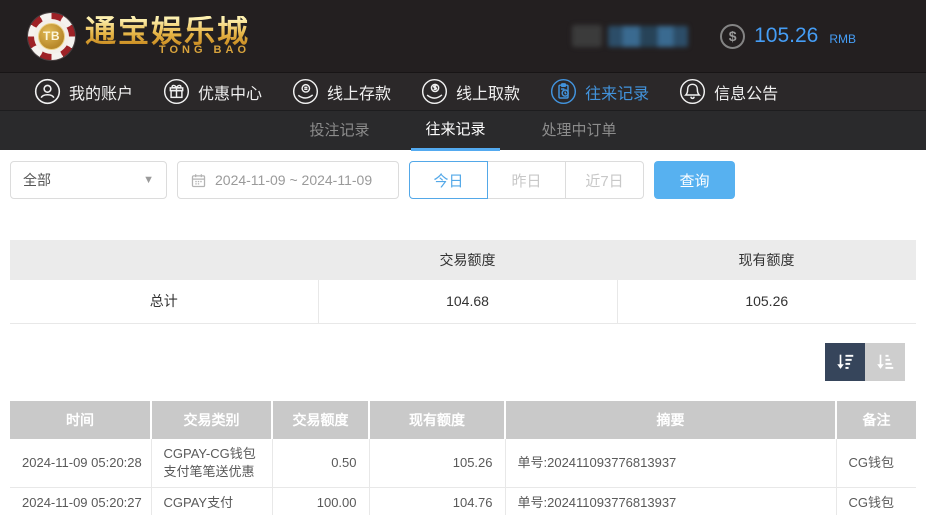  What do you see at coordinates (359, 94) in the screenshot?
I see `nav-label: 线上存款` at bounding box center [359, 94].